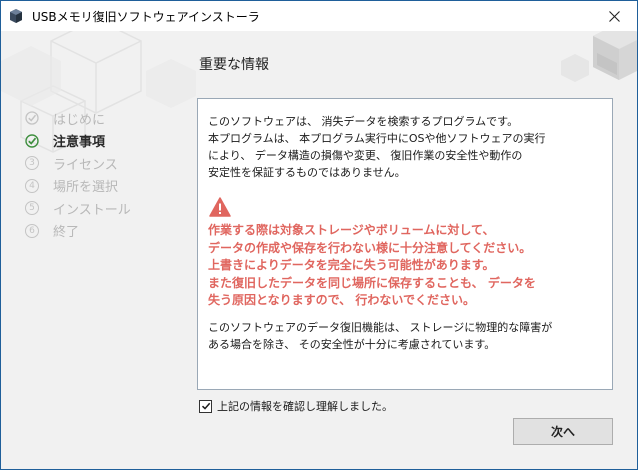  I want to click on step-label: インストール, so click(92, 210).